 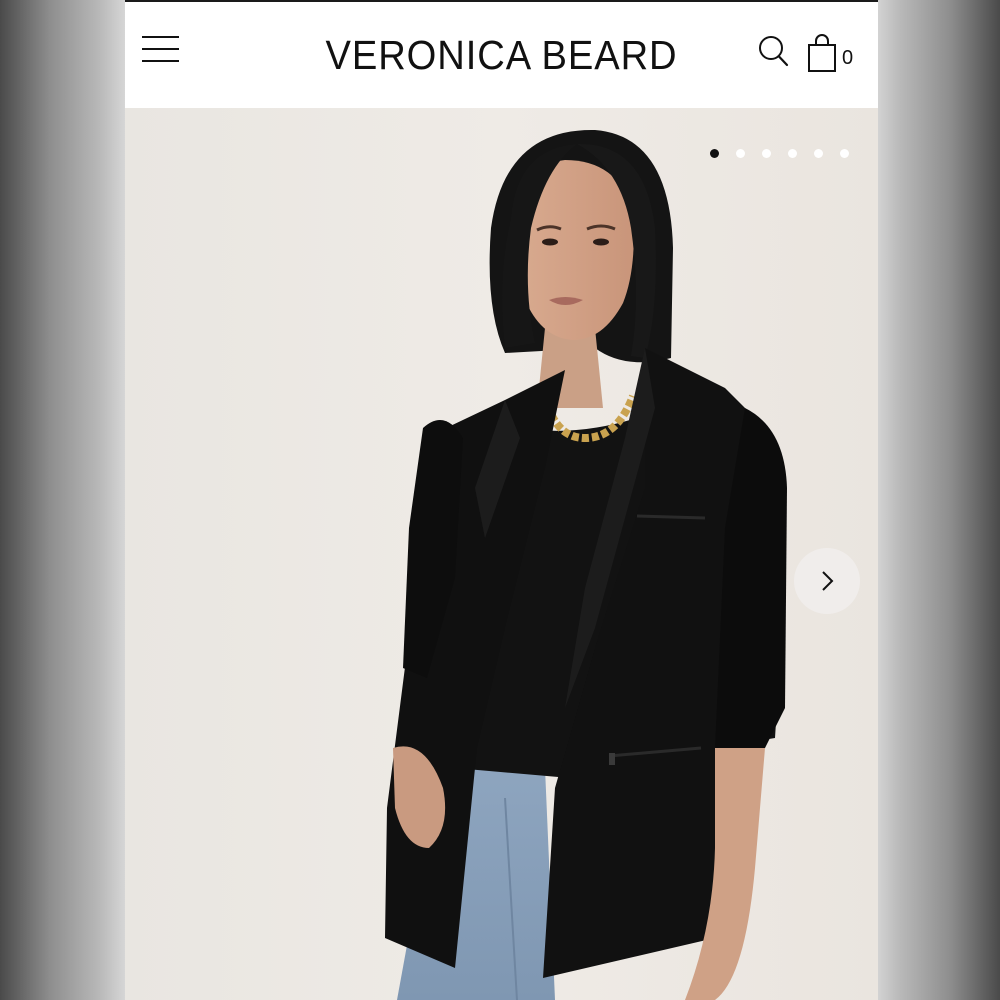 I want to click on search-icon, so click(x=774, y=52).